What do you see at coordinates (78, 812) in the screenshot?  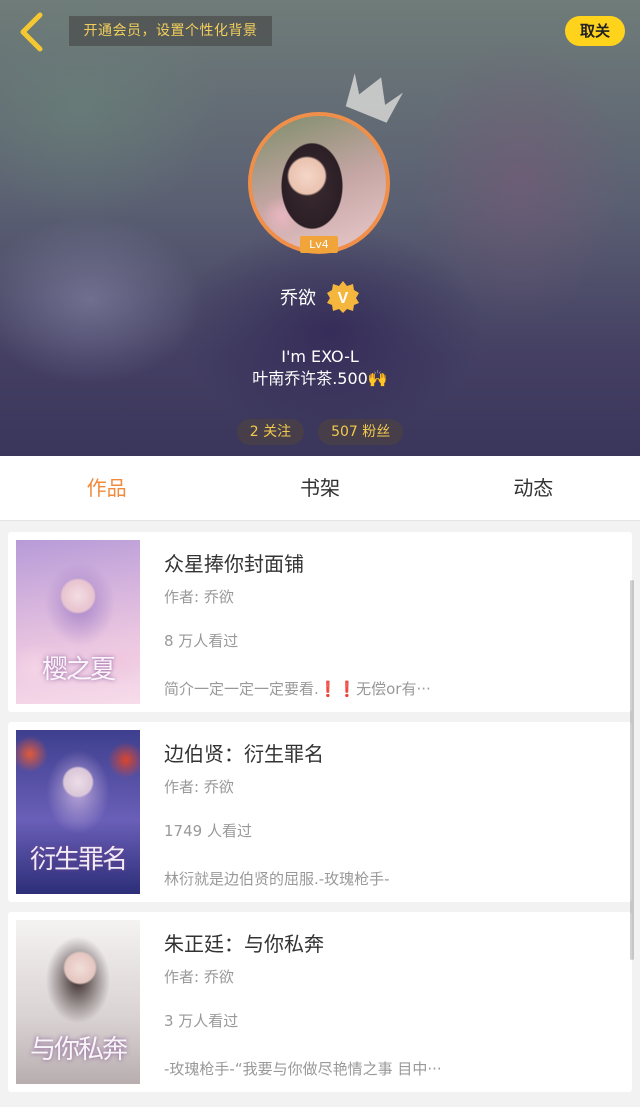 I see `book-cover: 衍生罪名` at bounding box center [78, 812].